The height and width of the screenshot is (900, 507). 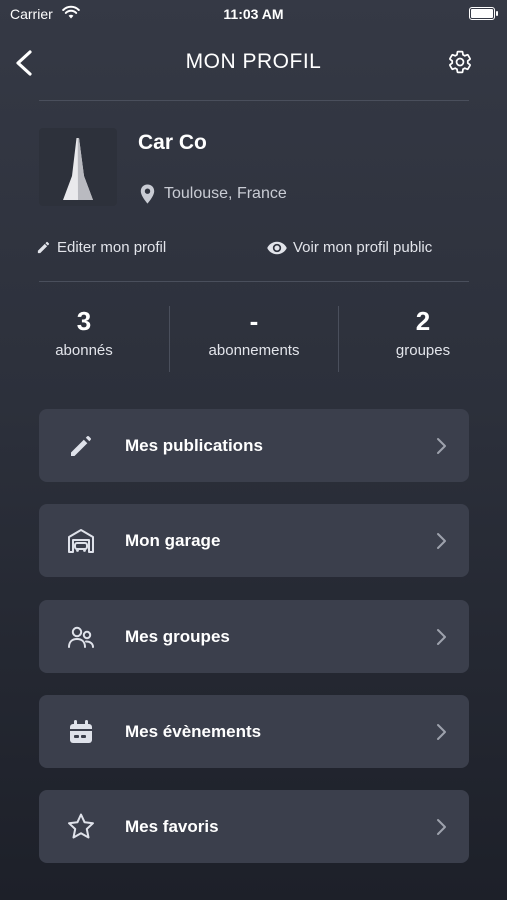 I want to click on stat-followers: 3 abonnés, so click(x=84, y=331).